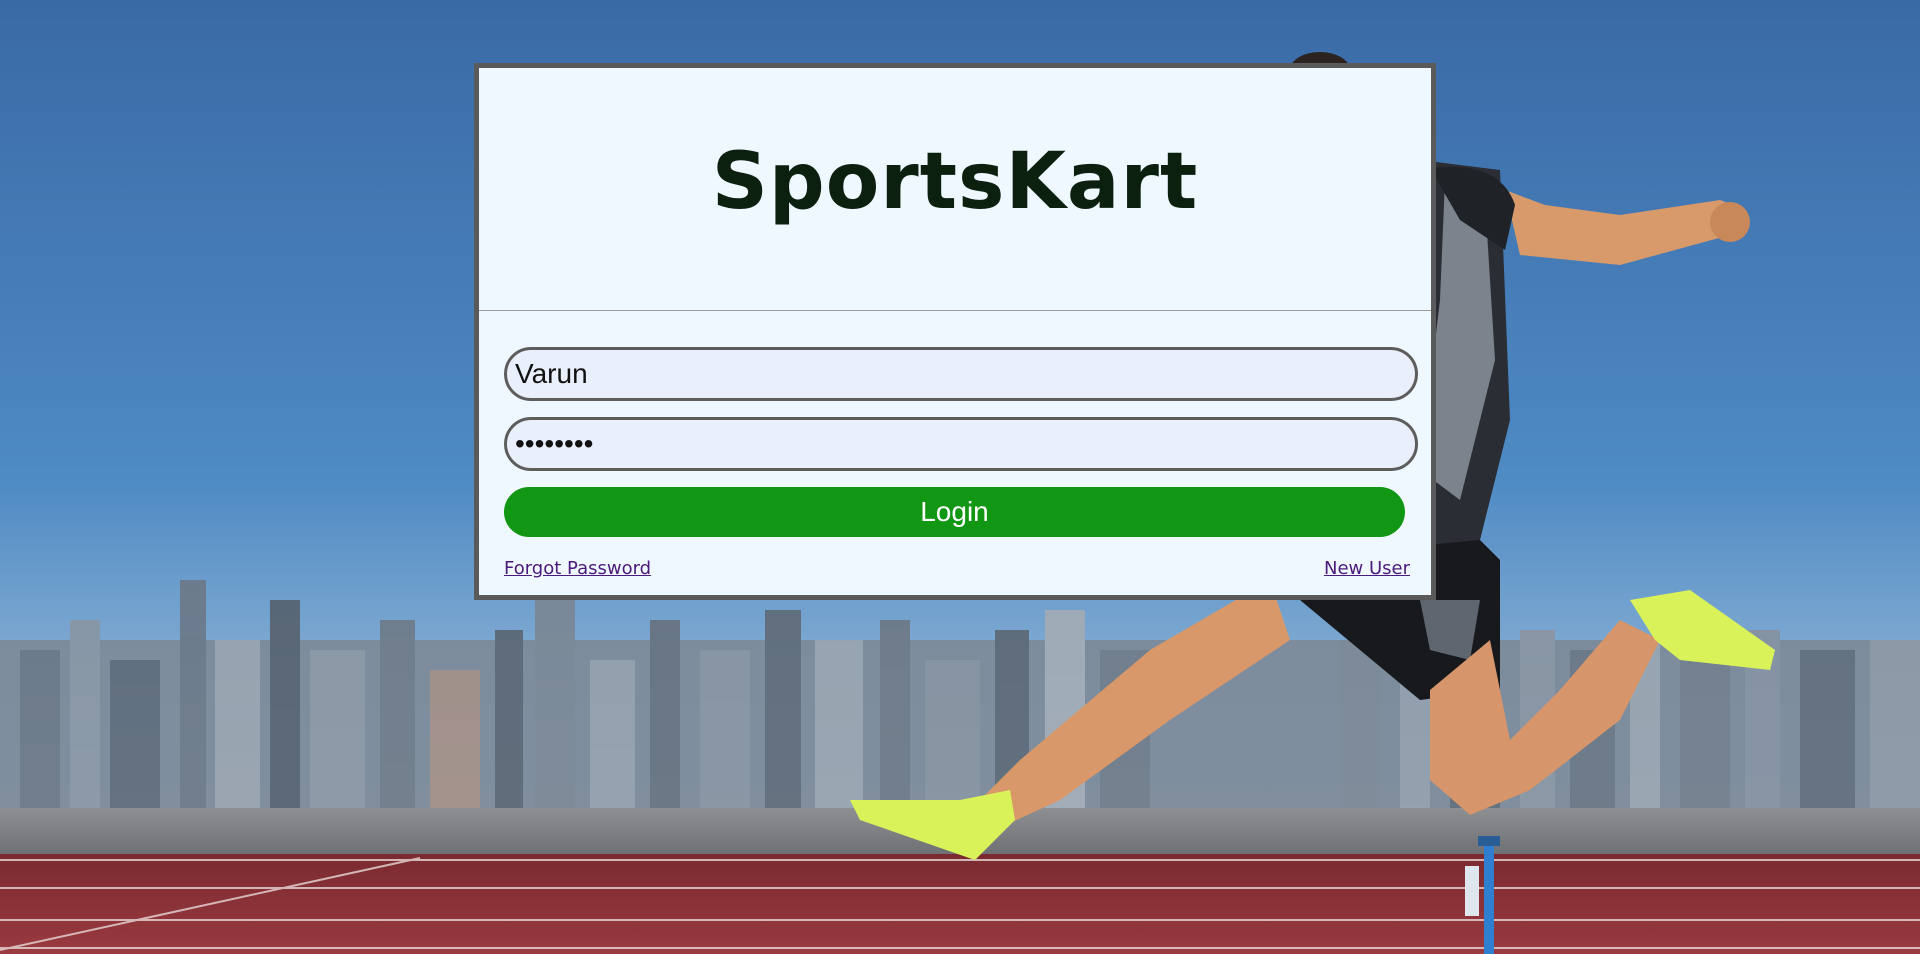 The width and height of the screenshot is (1920, 954). I want to click on card-header: SportsKart, so click(955, 189).